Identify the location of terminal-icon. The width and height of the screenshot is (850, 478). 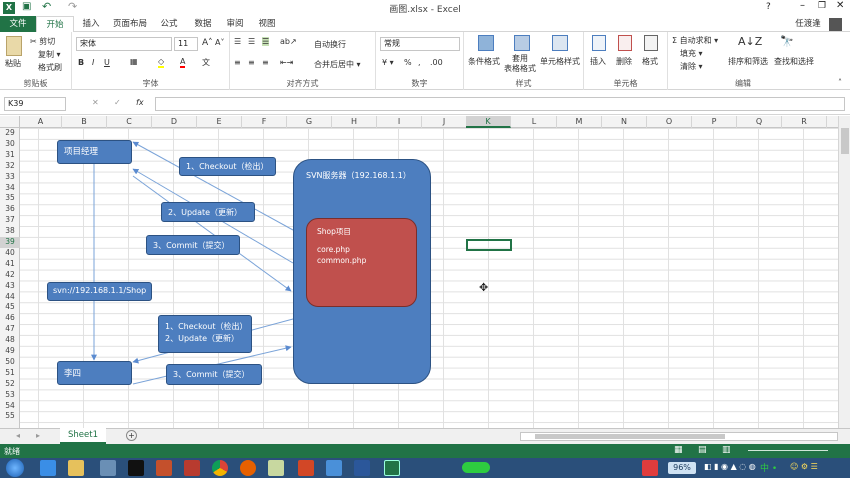
(136, 468).